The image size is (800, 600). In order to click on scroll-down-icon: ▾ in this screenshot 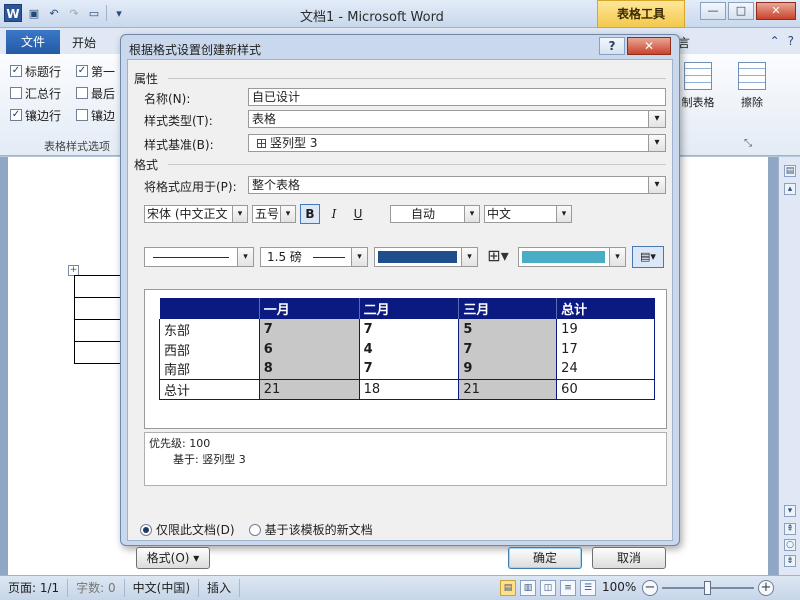, I will do `click(790, 511)`.